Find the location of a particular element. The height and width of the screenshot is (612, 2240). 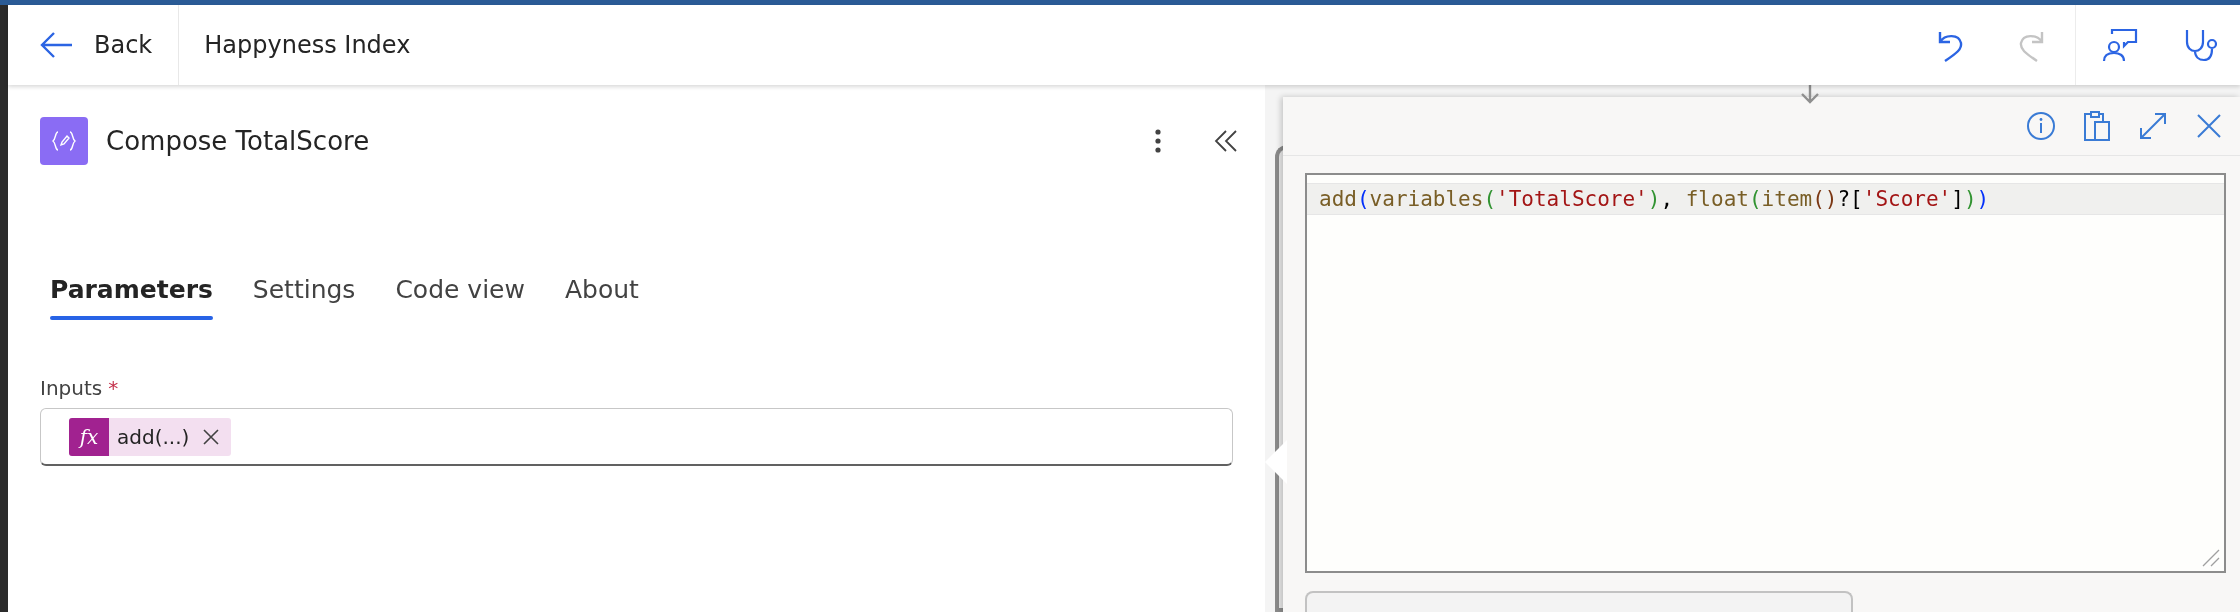

clipboard-icon is located at coordinates (2097, 126).